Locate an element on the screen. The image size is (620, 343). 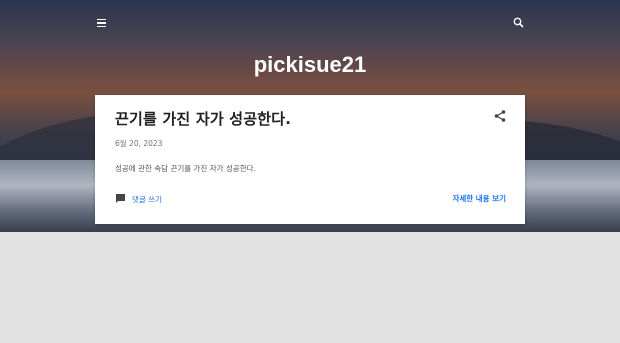
post-title: 끈기를 가진 자가 성공한다. is located at coordinates (203, 118).